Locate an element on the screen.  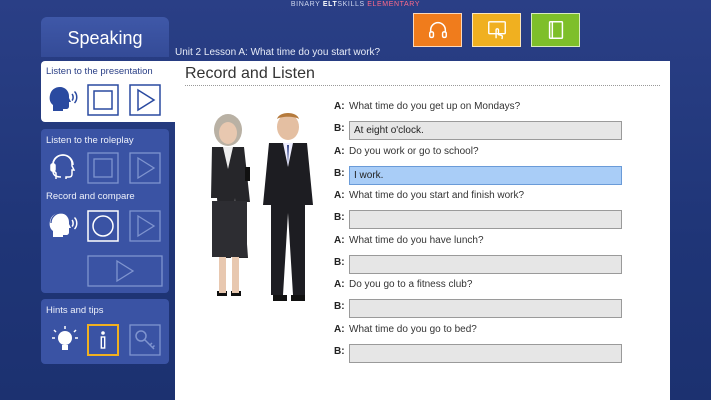
key-icon is located at coordinates (145, 340).